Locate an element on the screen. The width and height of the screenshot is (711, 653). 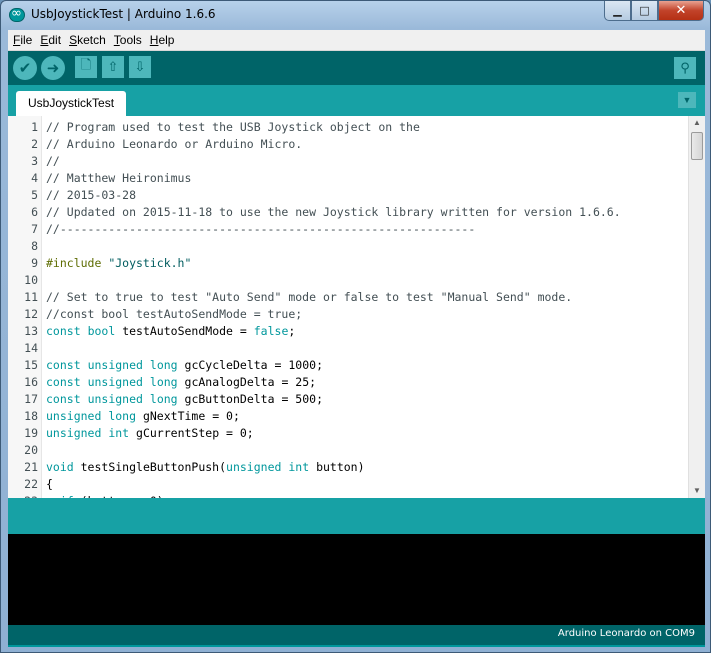
code-token: // Matthew Heironimus is located at coordinates (119, 178).